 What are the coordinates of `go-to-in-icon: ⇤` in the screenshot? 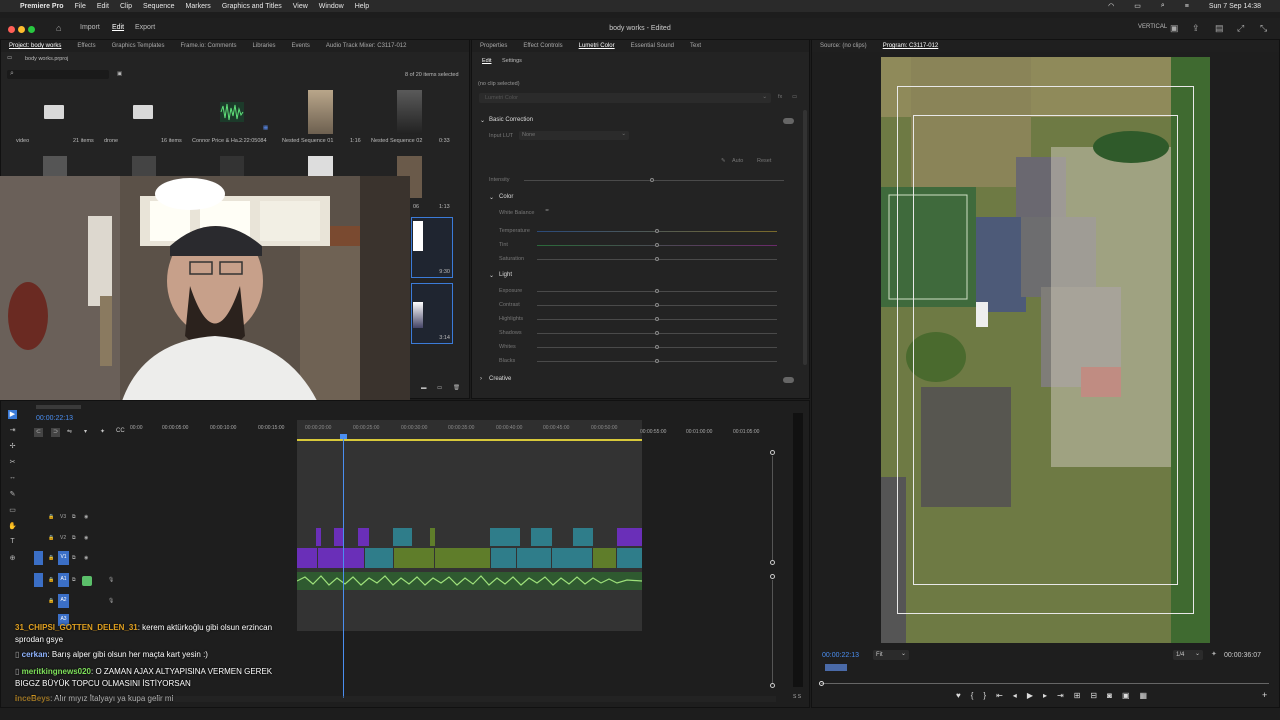 It's located at (999, 695).